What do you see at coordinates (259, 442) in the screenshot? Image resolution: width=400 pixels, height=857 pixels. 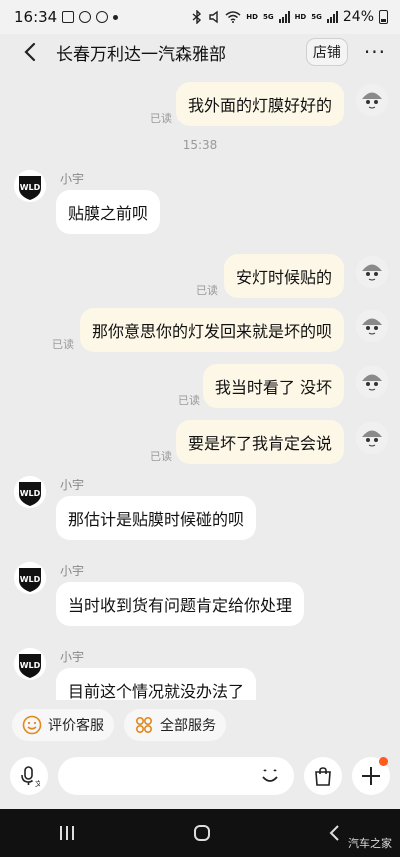 I see `message-bubble: 要是坏了我肯定会说` at bounding box center [259, 442].